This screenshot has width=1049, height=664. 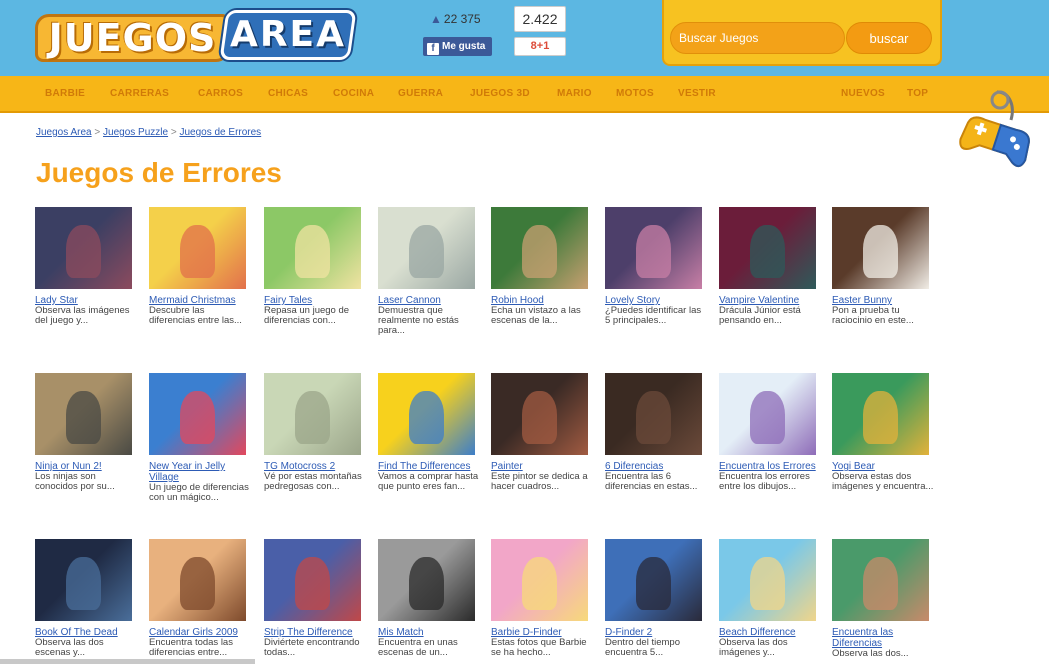 What do you see at coordinates (288, 93) in the screenshot?
I see `nav-item-chicas: CHICAS` at bounding box center [288, 93].